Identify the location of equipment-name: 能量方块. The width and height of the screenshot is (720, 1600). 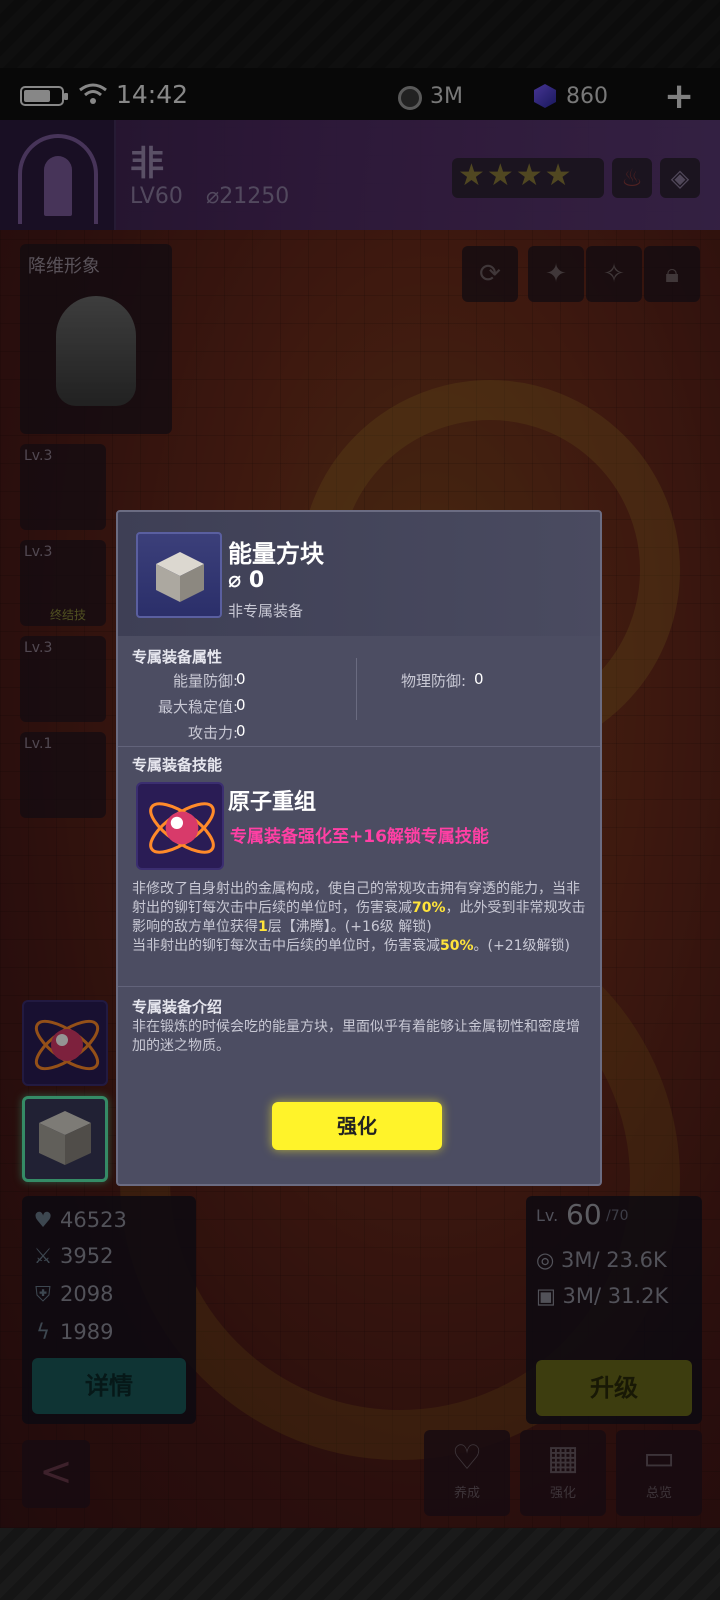
(276, 554).